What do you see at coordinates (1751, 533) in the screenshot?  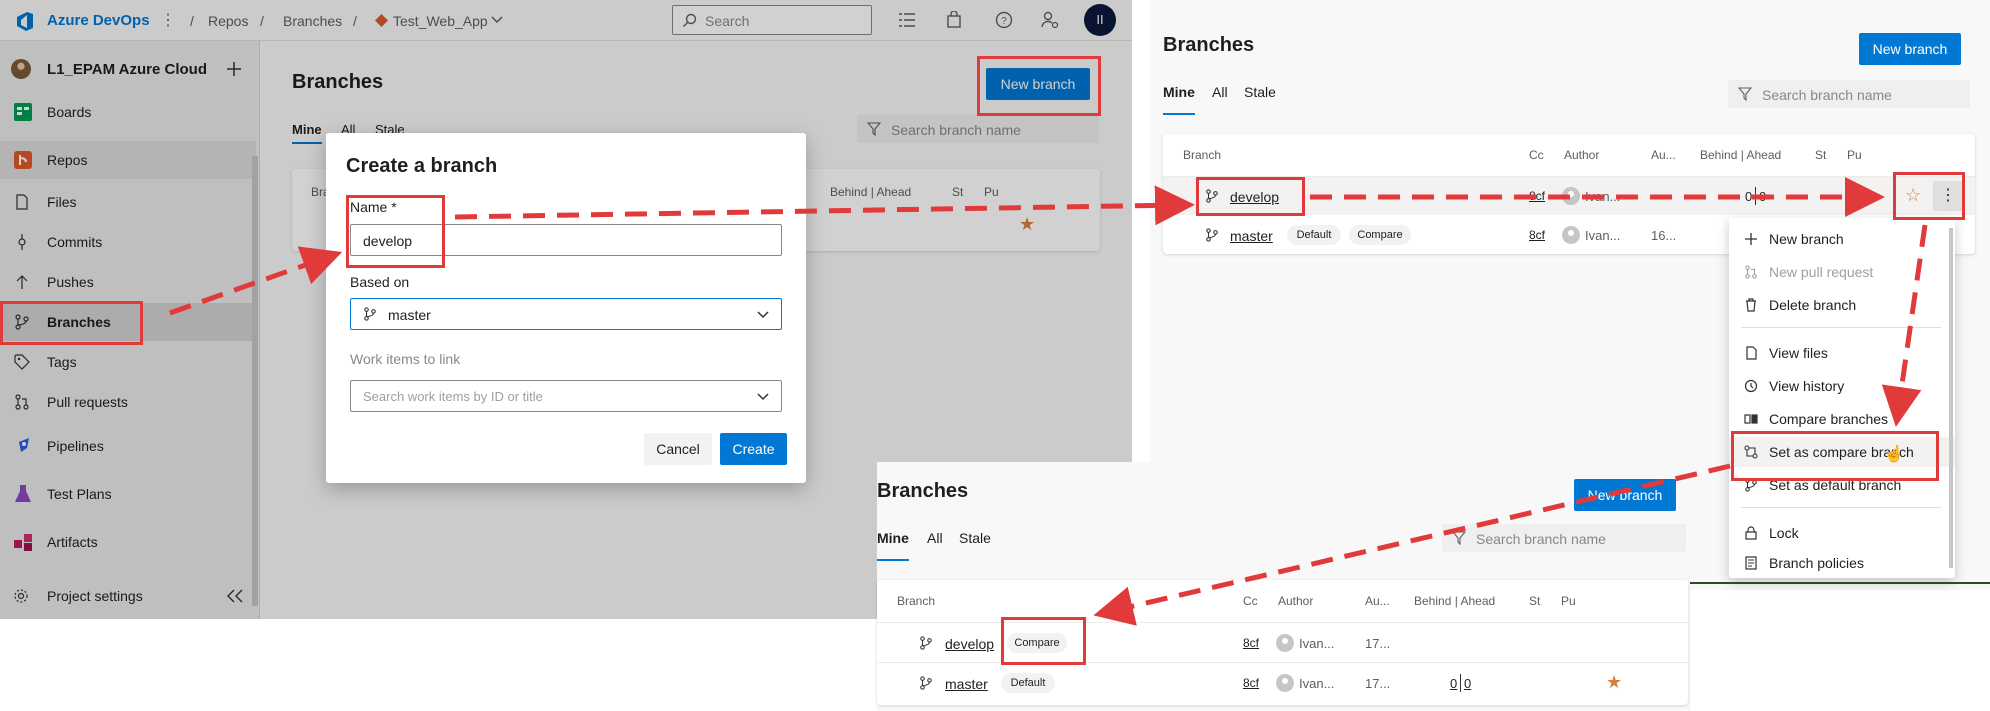 I see `lock-icon` at bounding box center [1751, 533].